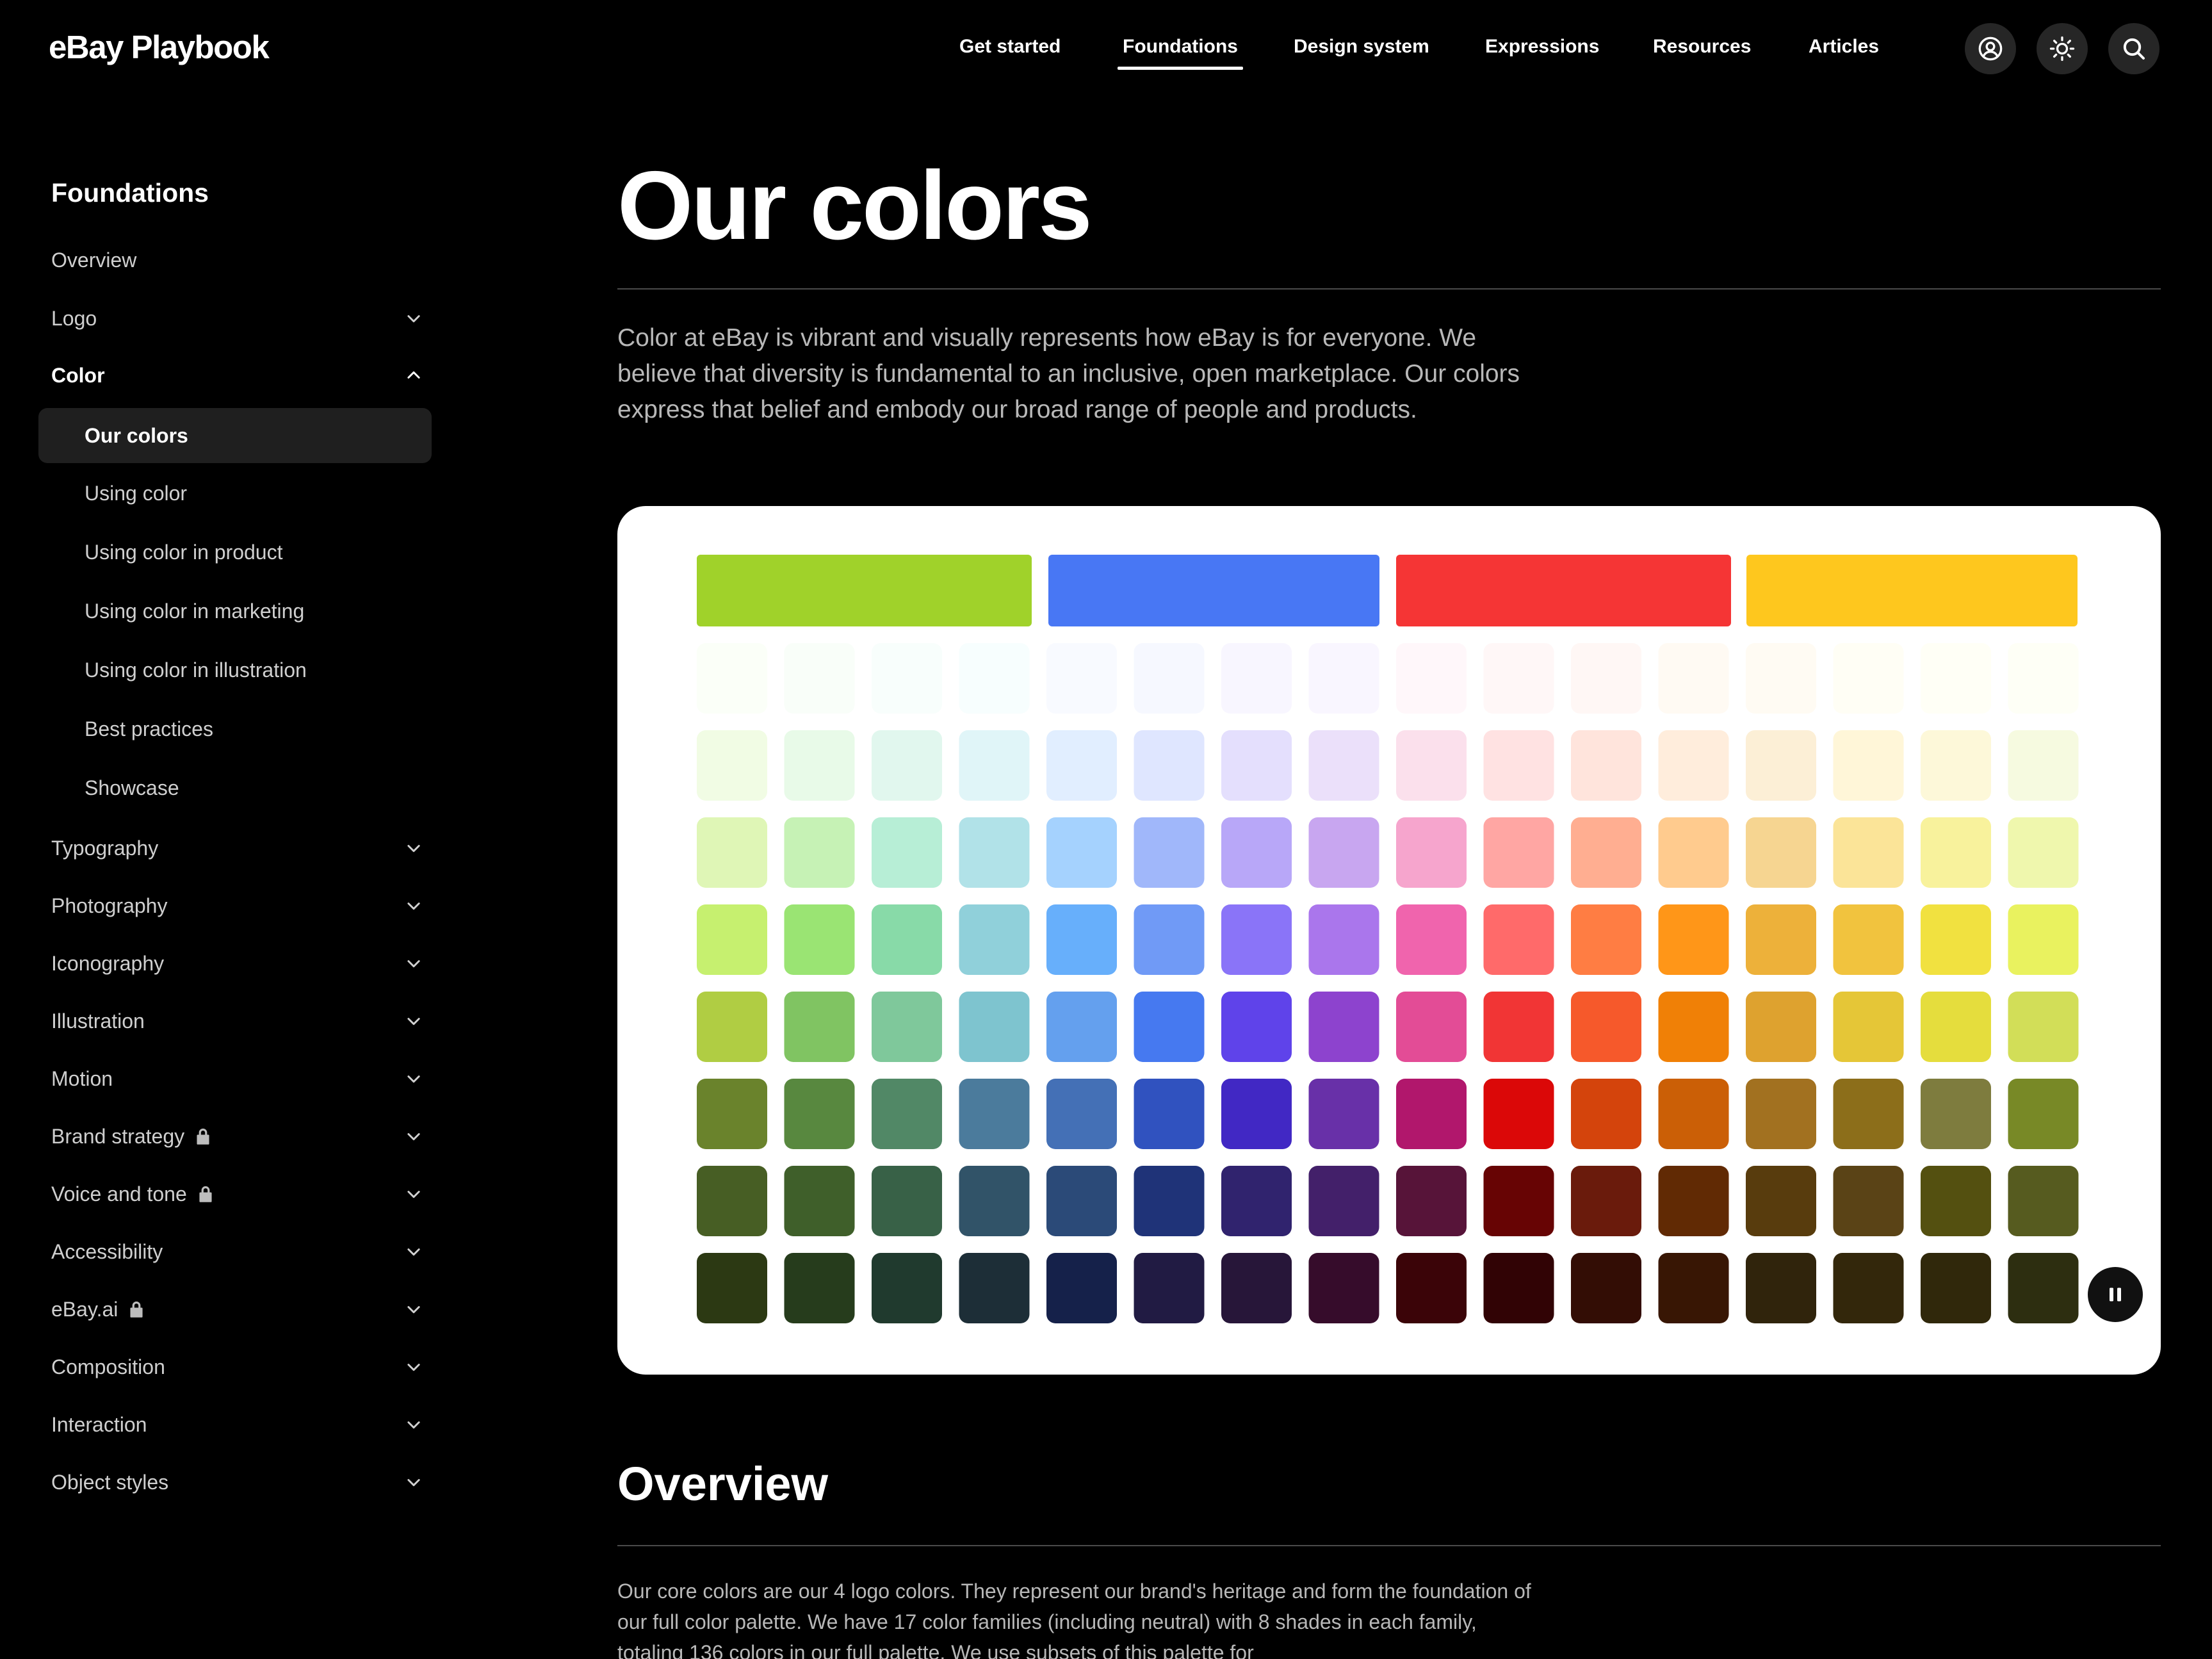 The height and width of the screenshot is (1659, 2212). Describe the element at coordinates (723, 1483) in the screenshot. I see `overview-heading: Overview` at that location.